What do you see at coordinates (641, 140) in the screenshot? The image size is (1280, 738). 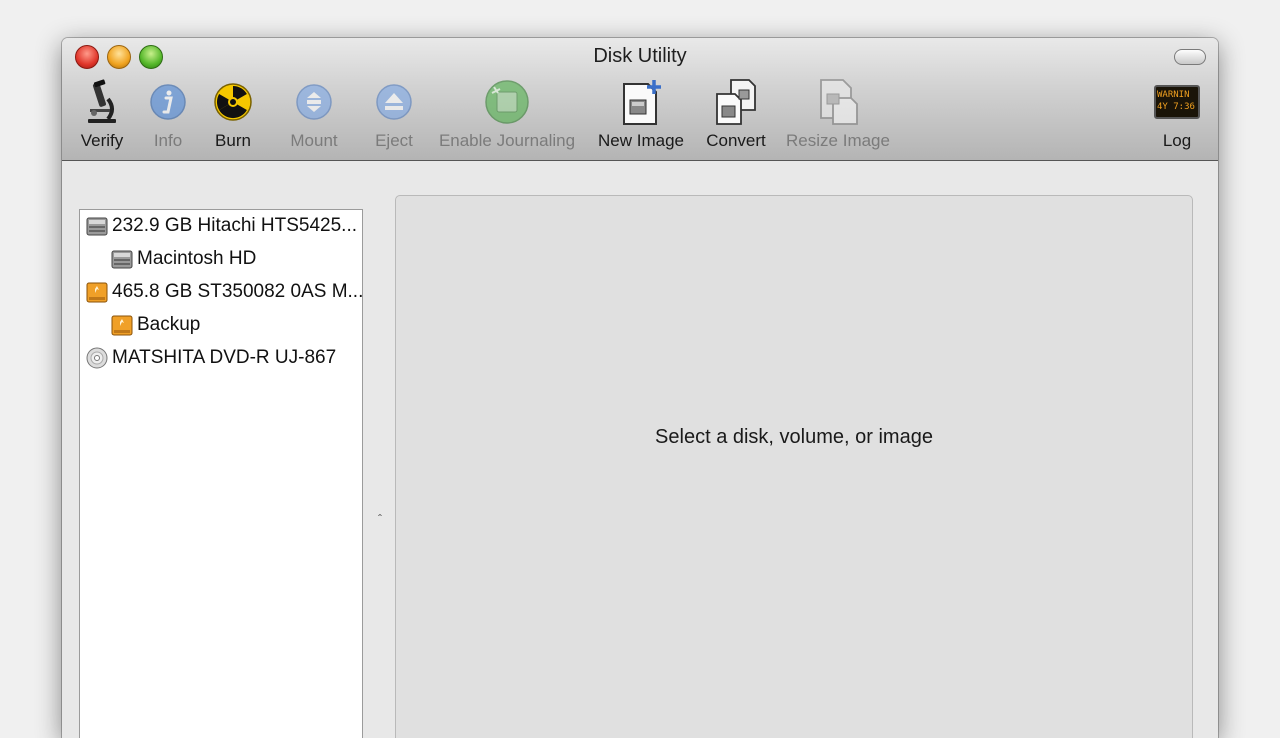 I see `new-image-label: New Image` at bounding box center [641, 140].